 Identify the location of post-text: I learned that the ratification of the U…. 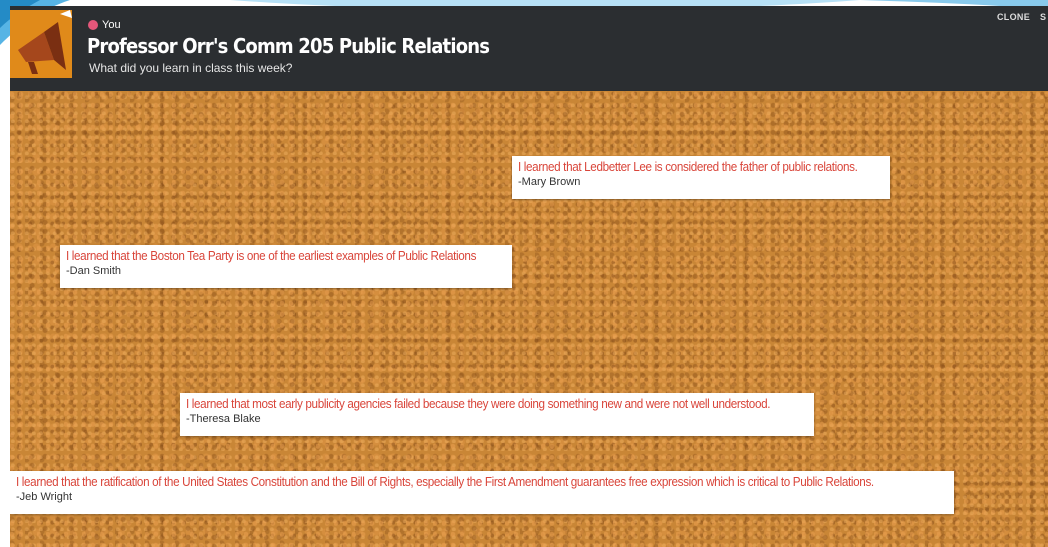
(445, 481).